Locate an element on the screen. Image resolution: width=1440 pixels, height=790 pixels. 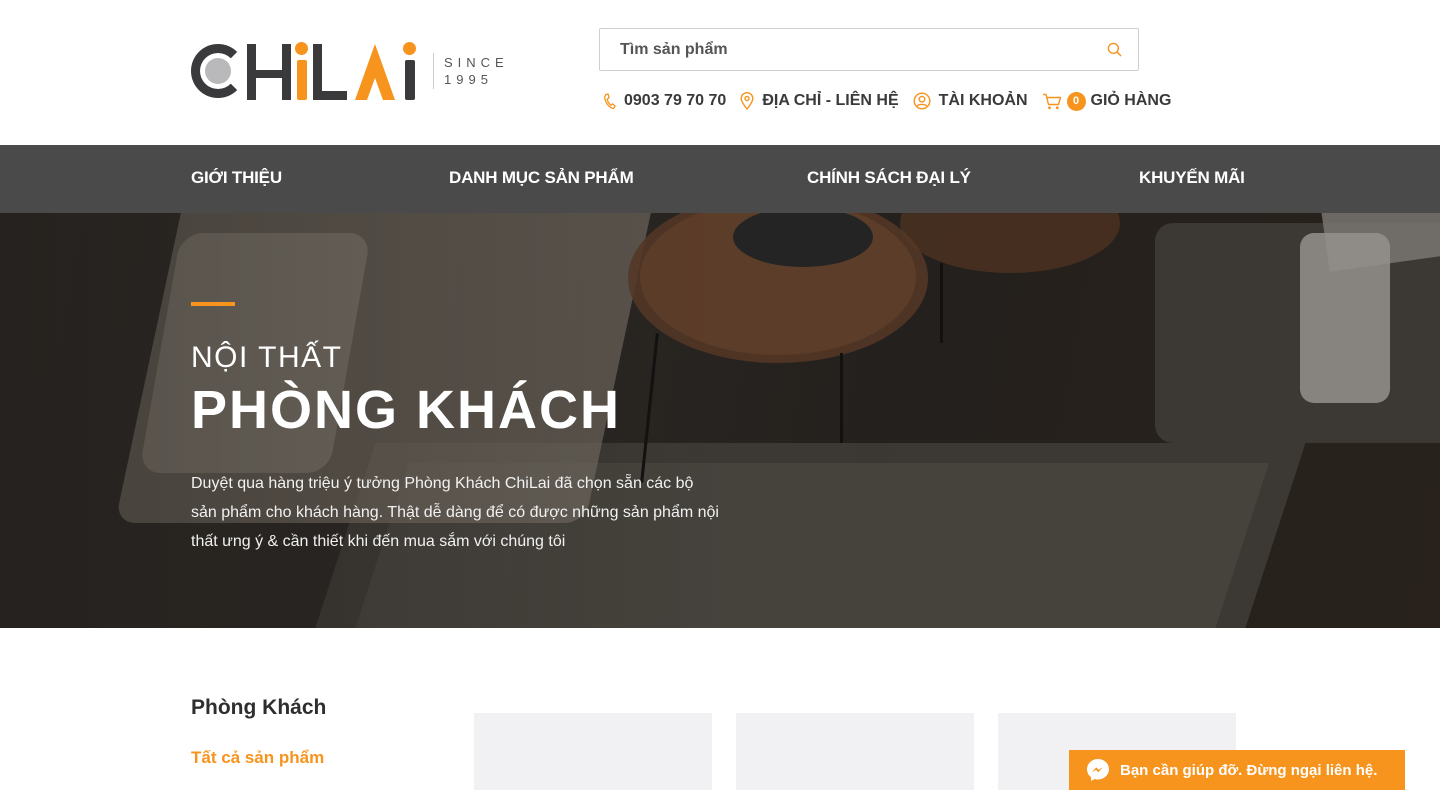
hero-subtitle: NỘI THẤT is located at coordinates (267, 357).